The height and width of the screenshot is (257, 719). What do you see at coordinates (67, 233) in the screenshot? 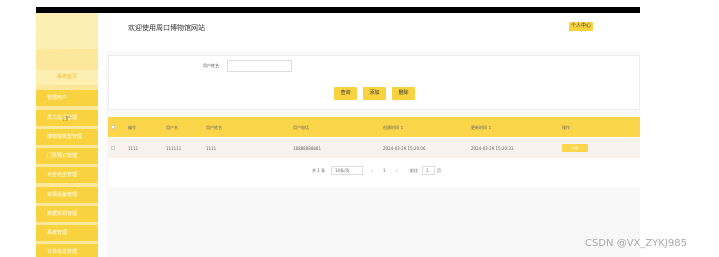
I see `sidebar-item-system: 系统管理` at bounding box center [67, 233].